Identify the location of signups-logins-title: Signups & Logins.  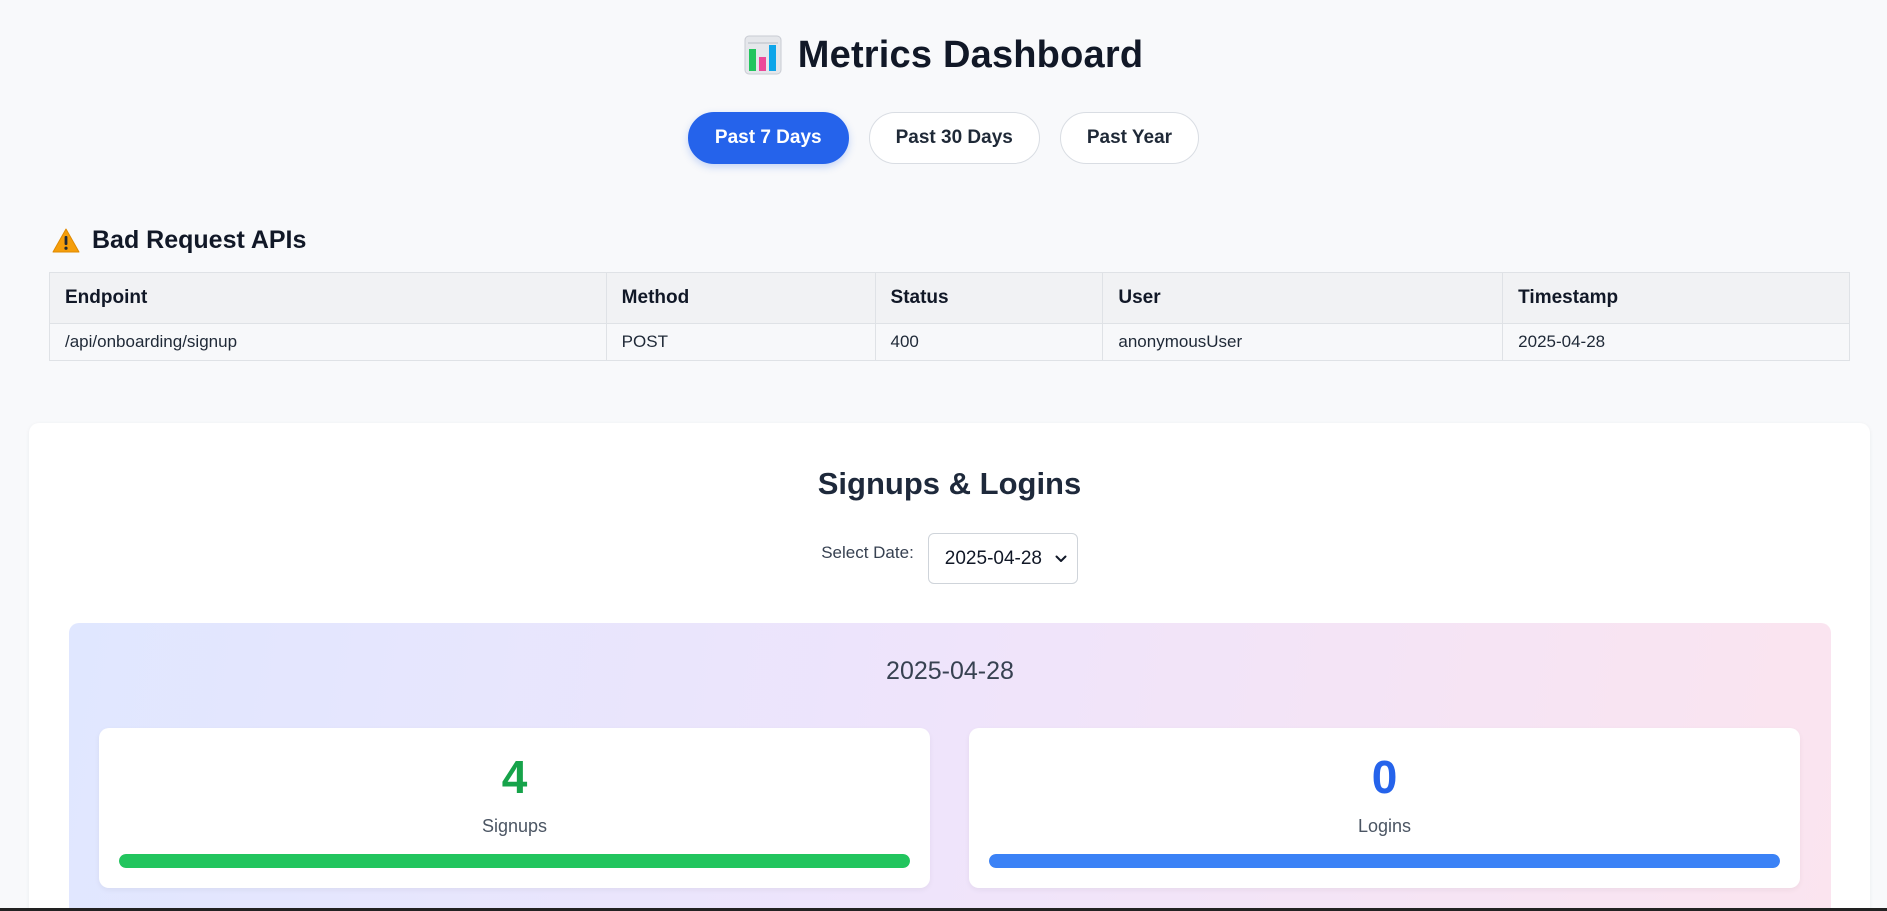
(949, 483).